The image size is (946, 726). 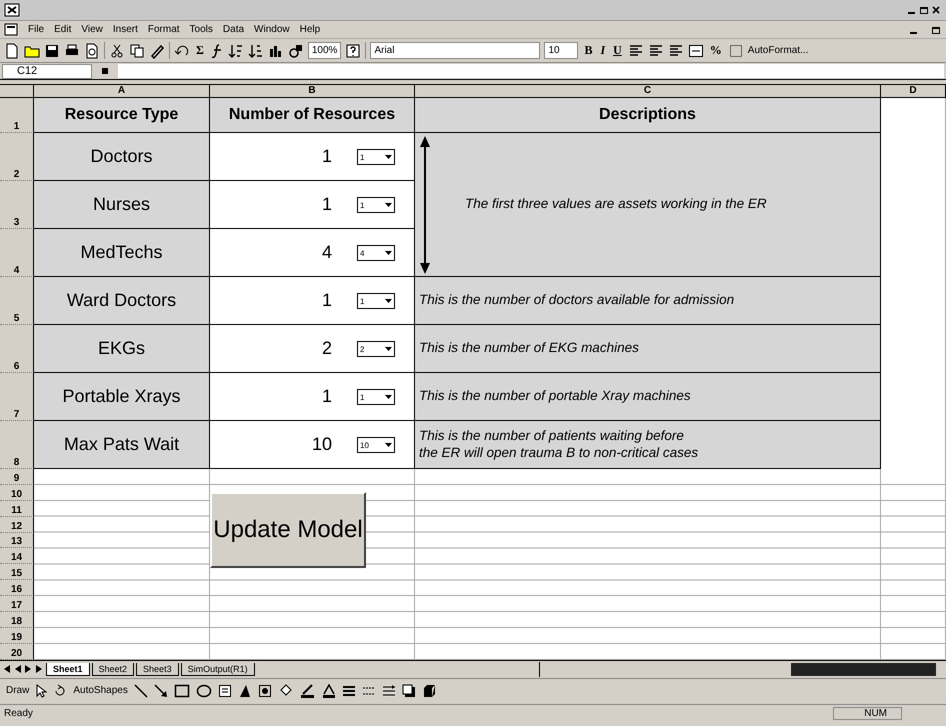 I want to click on row-header: 2, so click(x=17, y=157).